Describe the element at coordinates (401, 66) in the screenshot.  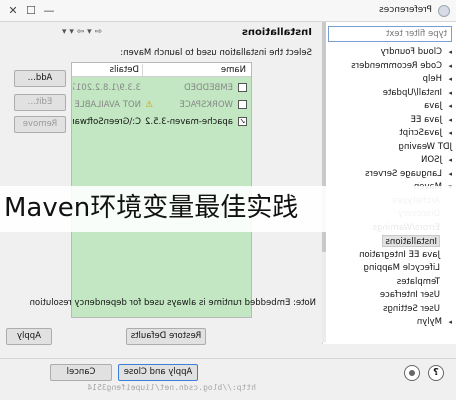
I see `tree-item-code-recommenders: ▸Code Recommenders` at that location.